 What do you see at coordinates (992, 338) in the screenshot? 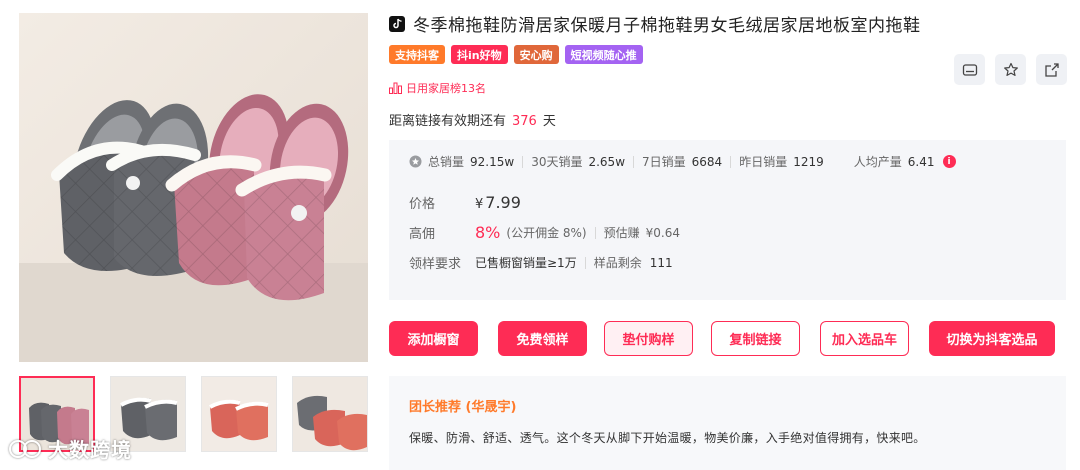
I see `switch-douke-button: 切换为抖客选品` at bounding box center [992, 338].